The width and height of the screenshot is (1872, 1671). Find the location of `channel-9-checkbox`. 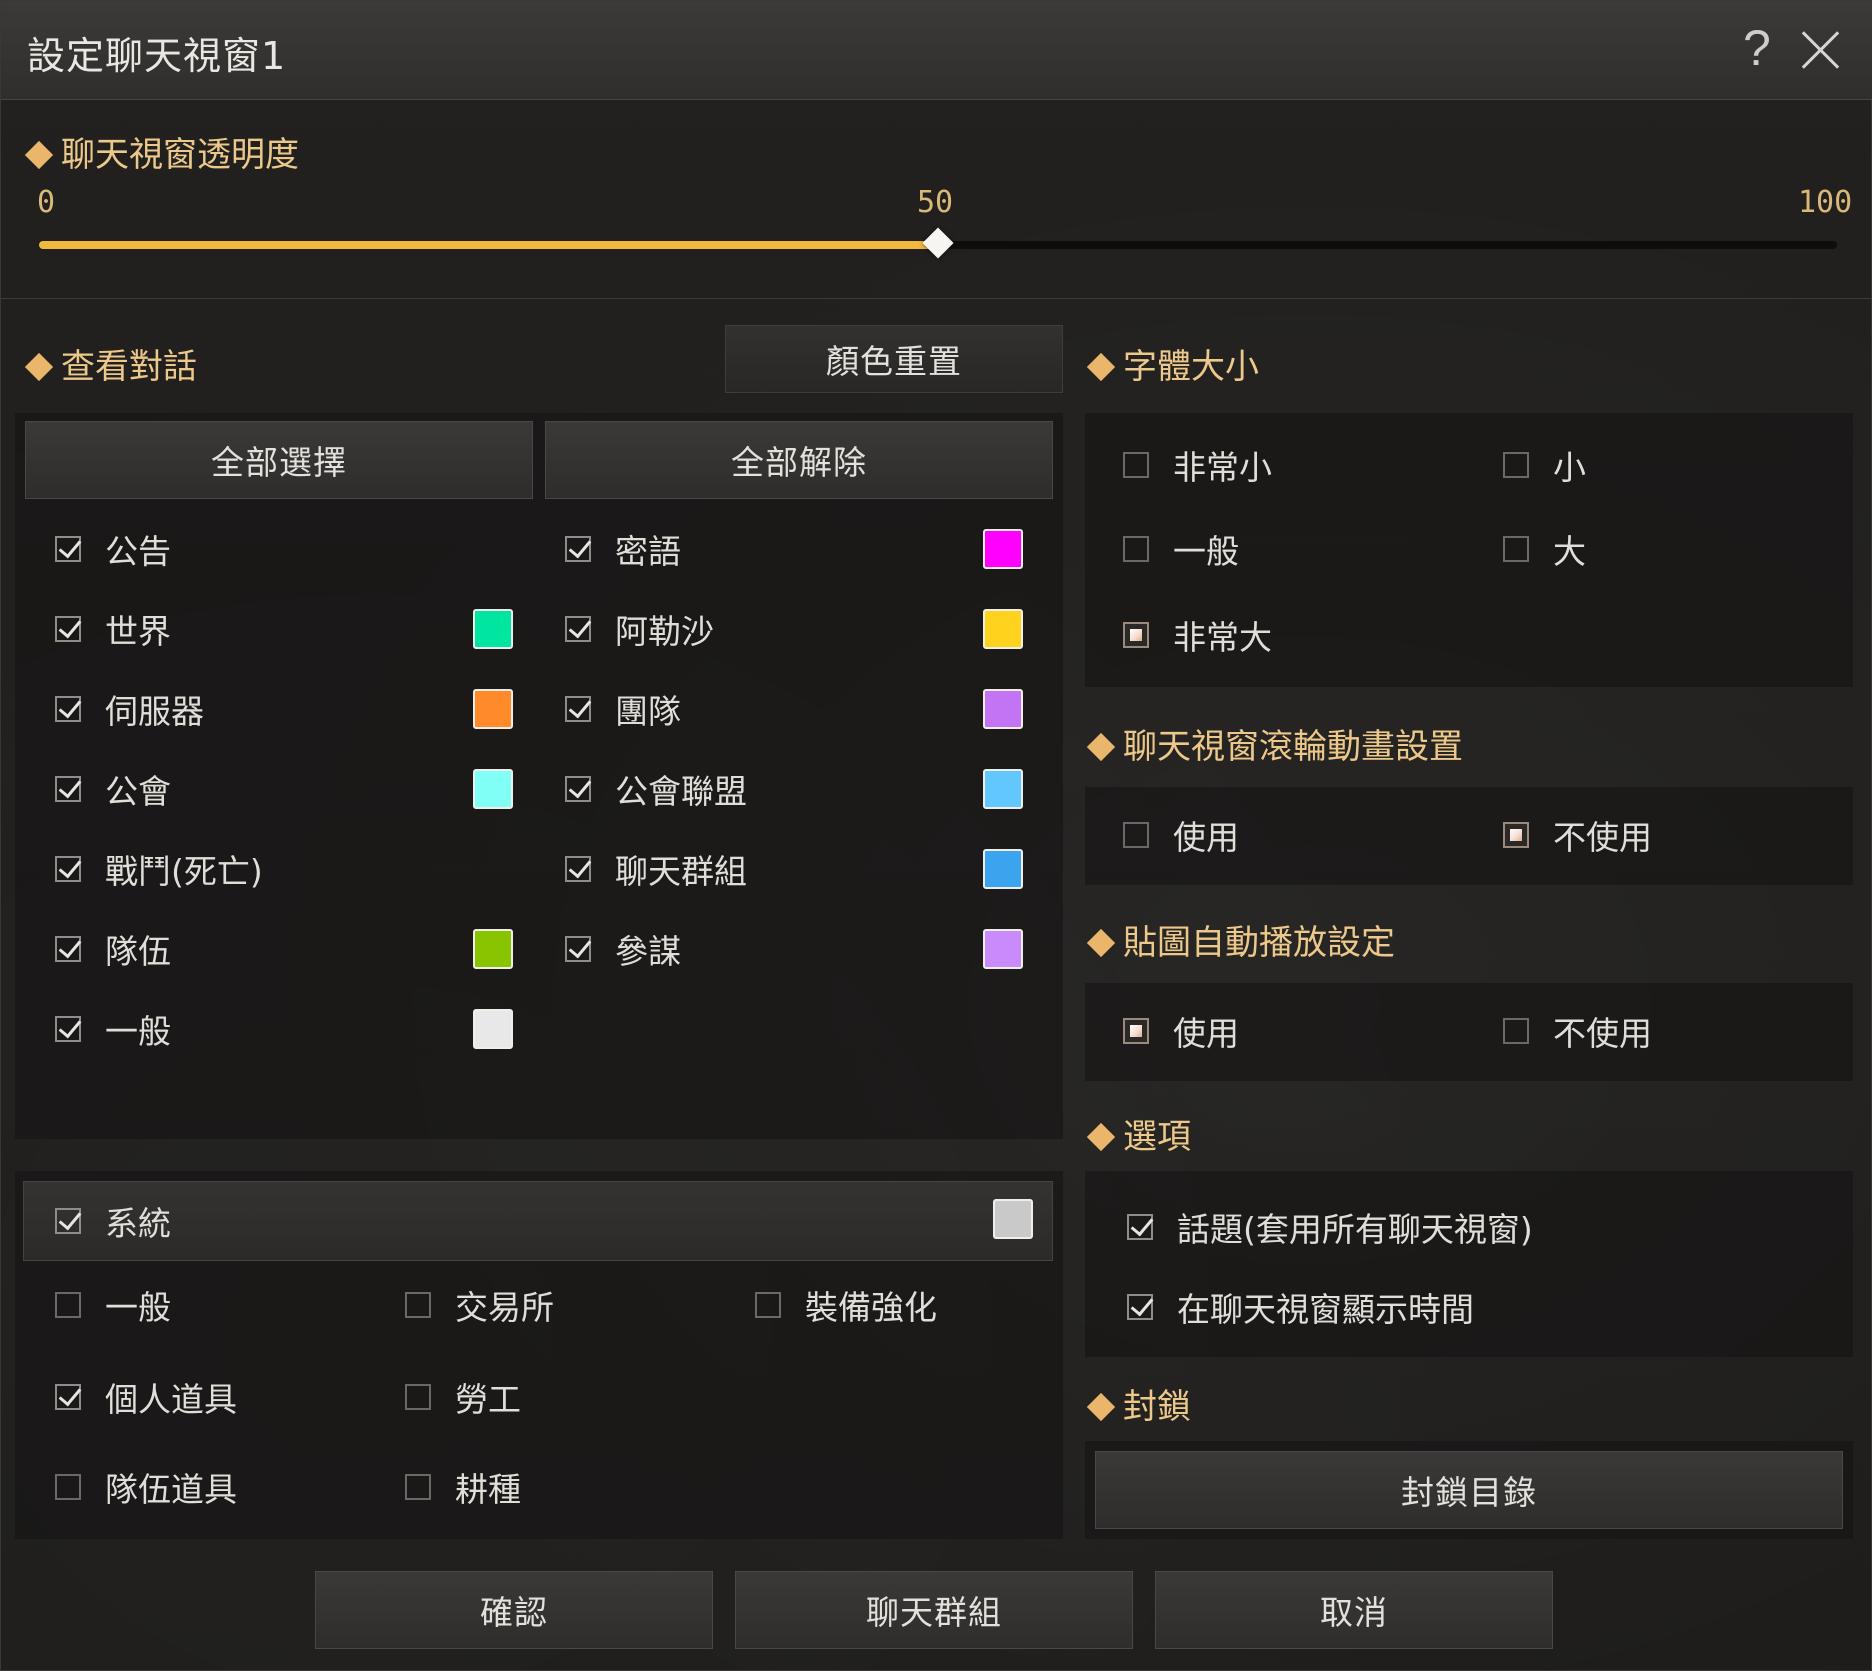

channel-9-checkbox is located at coordinates (578, 869).